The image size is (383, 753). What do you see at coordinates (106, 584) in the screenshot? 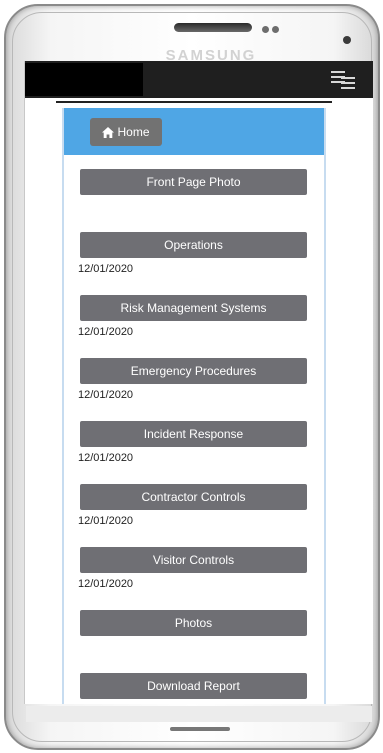
I see `visitor-controls-date: 12/01/2020` at bounding box center [106, 584].